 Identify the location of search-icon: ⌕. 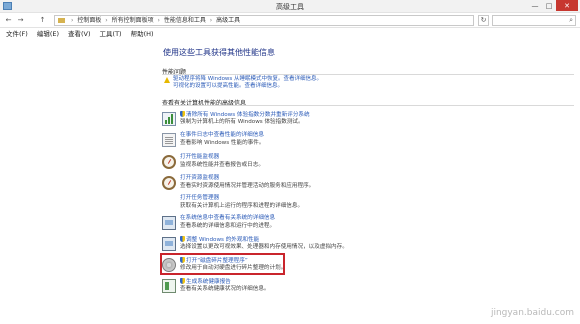
(571, 20).